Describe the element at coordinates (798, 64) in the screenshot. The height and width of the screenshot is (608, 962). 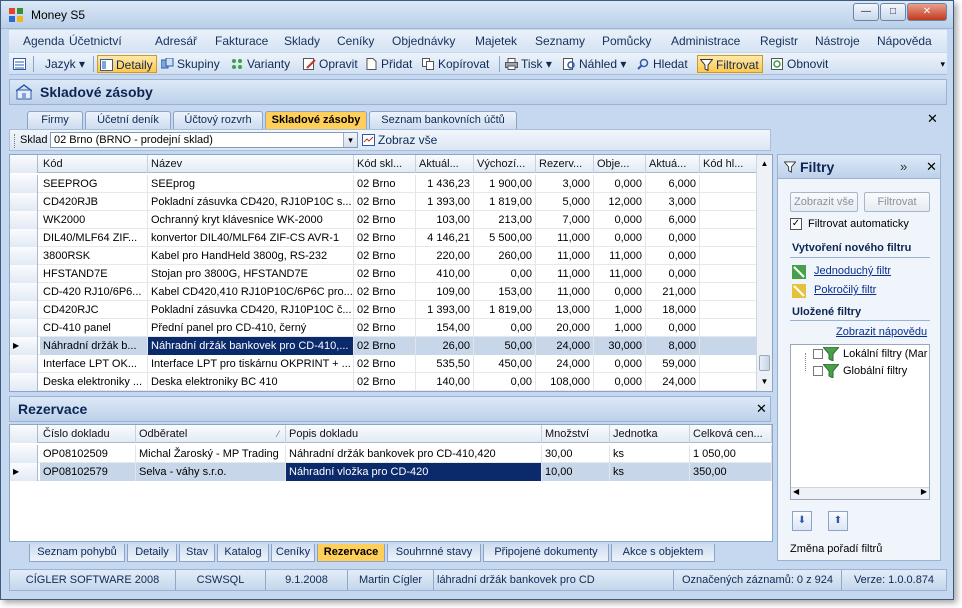
I see `obnovit-button: Obnovit` at that location.